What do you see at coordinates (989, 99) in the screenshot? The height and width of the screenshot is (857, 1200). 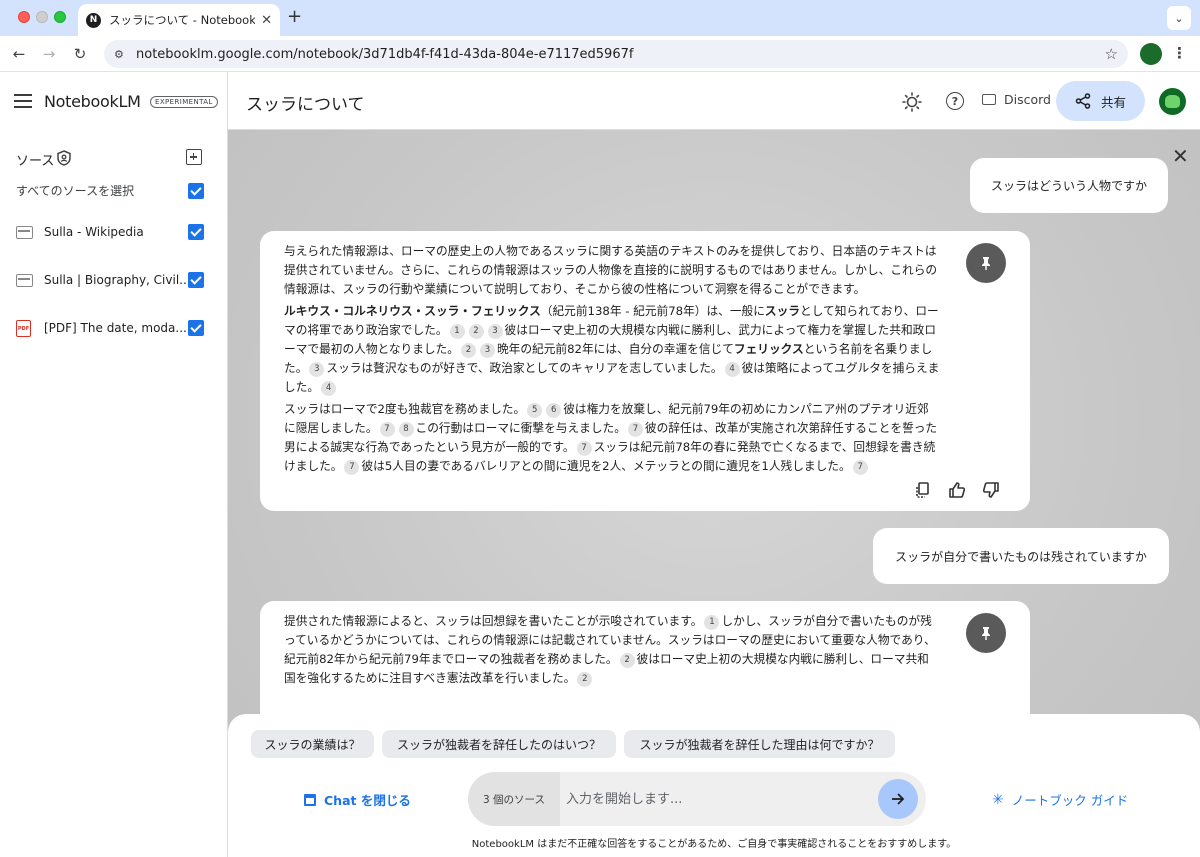 I see `chat-feedback-icon` at bounding box center [989, 99].